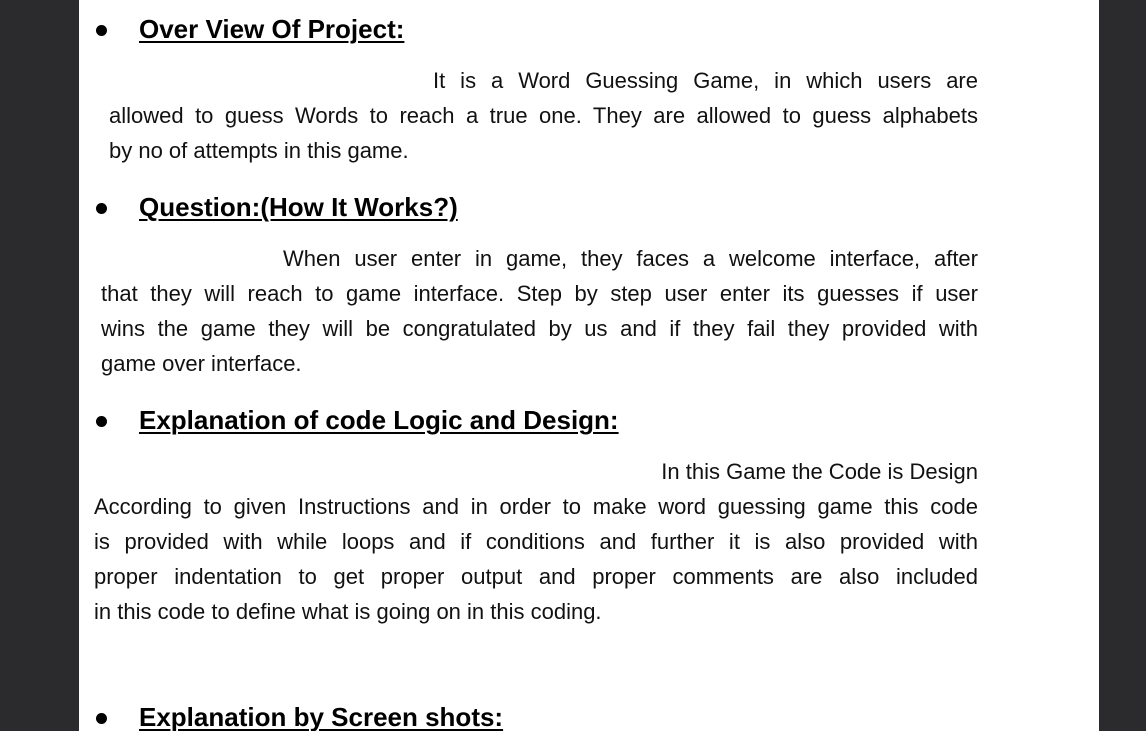 The height and width of the screenshot is (731, 1146). Describe the element at coordinates (529, 208) in the screenshot. I see `section-heading-question: Question:(How It Works?)` at that location.